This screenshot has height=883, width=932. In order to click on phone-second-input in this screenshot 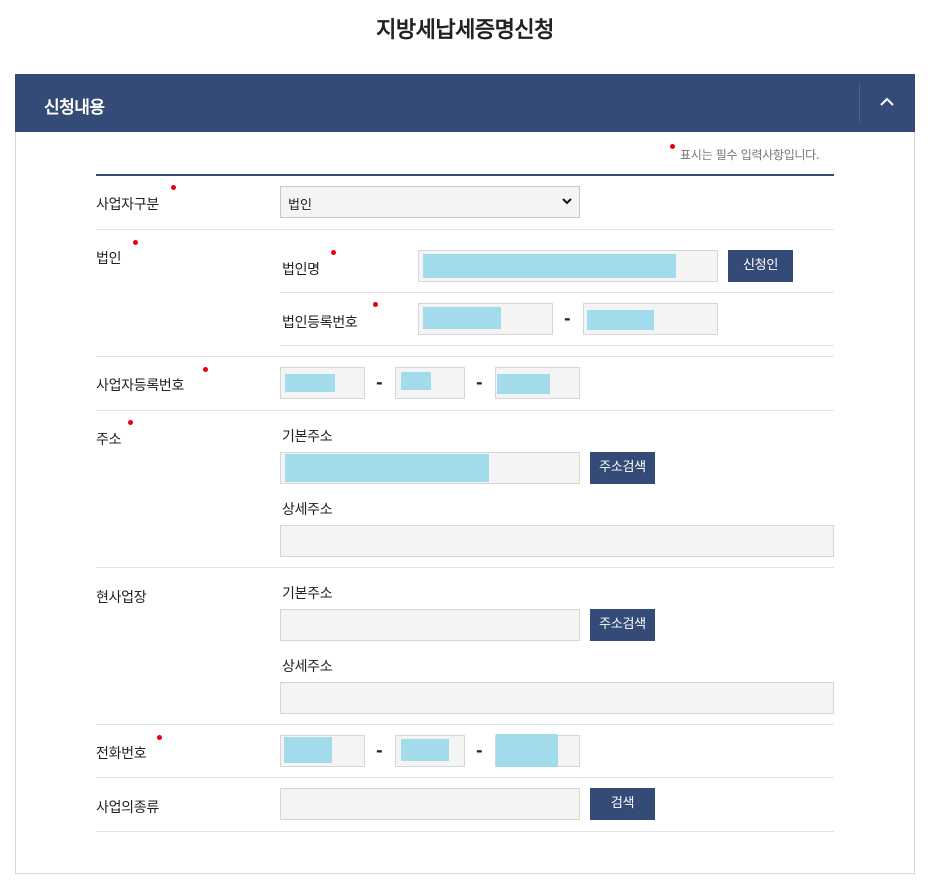, I will do `click(430, 751)`.